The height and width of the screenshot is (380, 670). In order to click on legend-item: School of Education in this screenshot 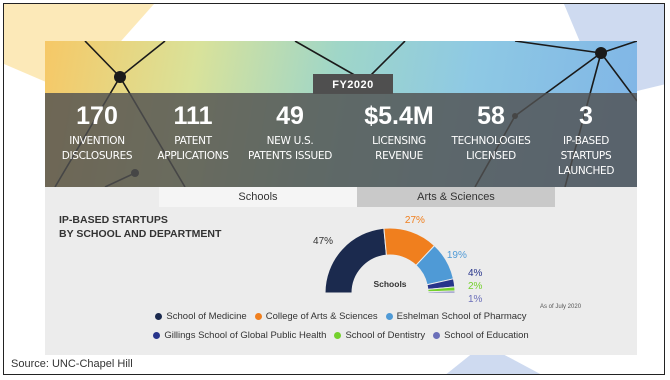, I will do `click(481, 335)`.